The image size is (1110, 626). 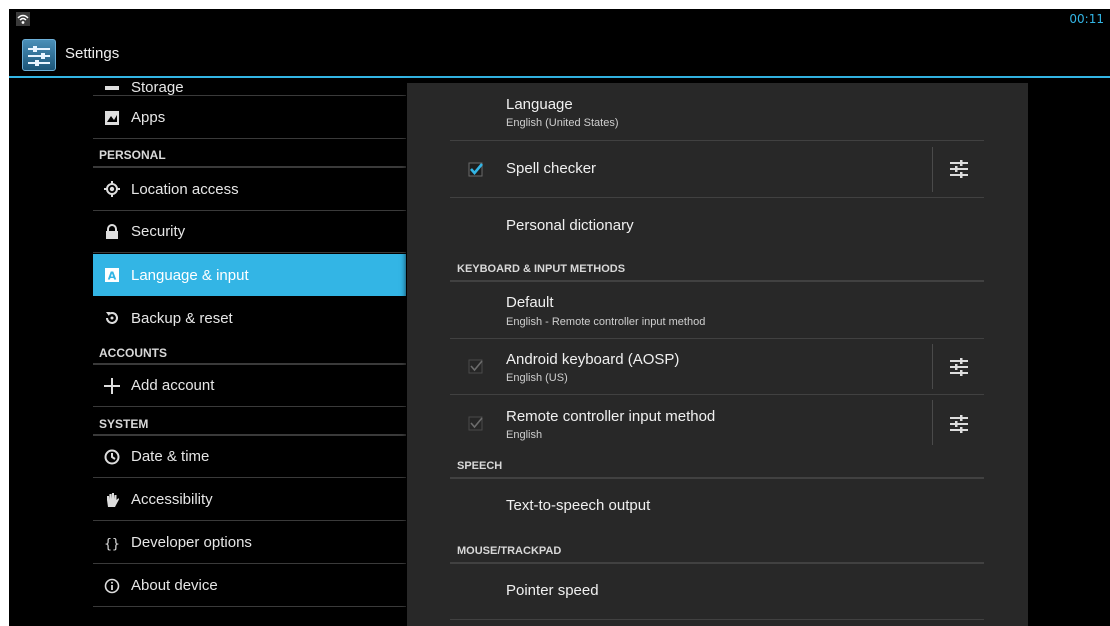 I want to click on sidebar-item-storage: Storage, so click(x=249, y=87).